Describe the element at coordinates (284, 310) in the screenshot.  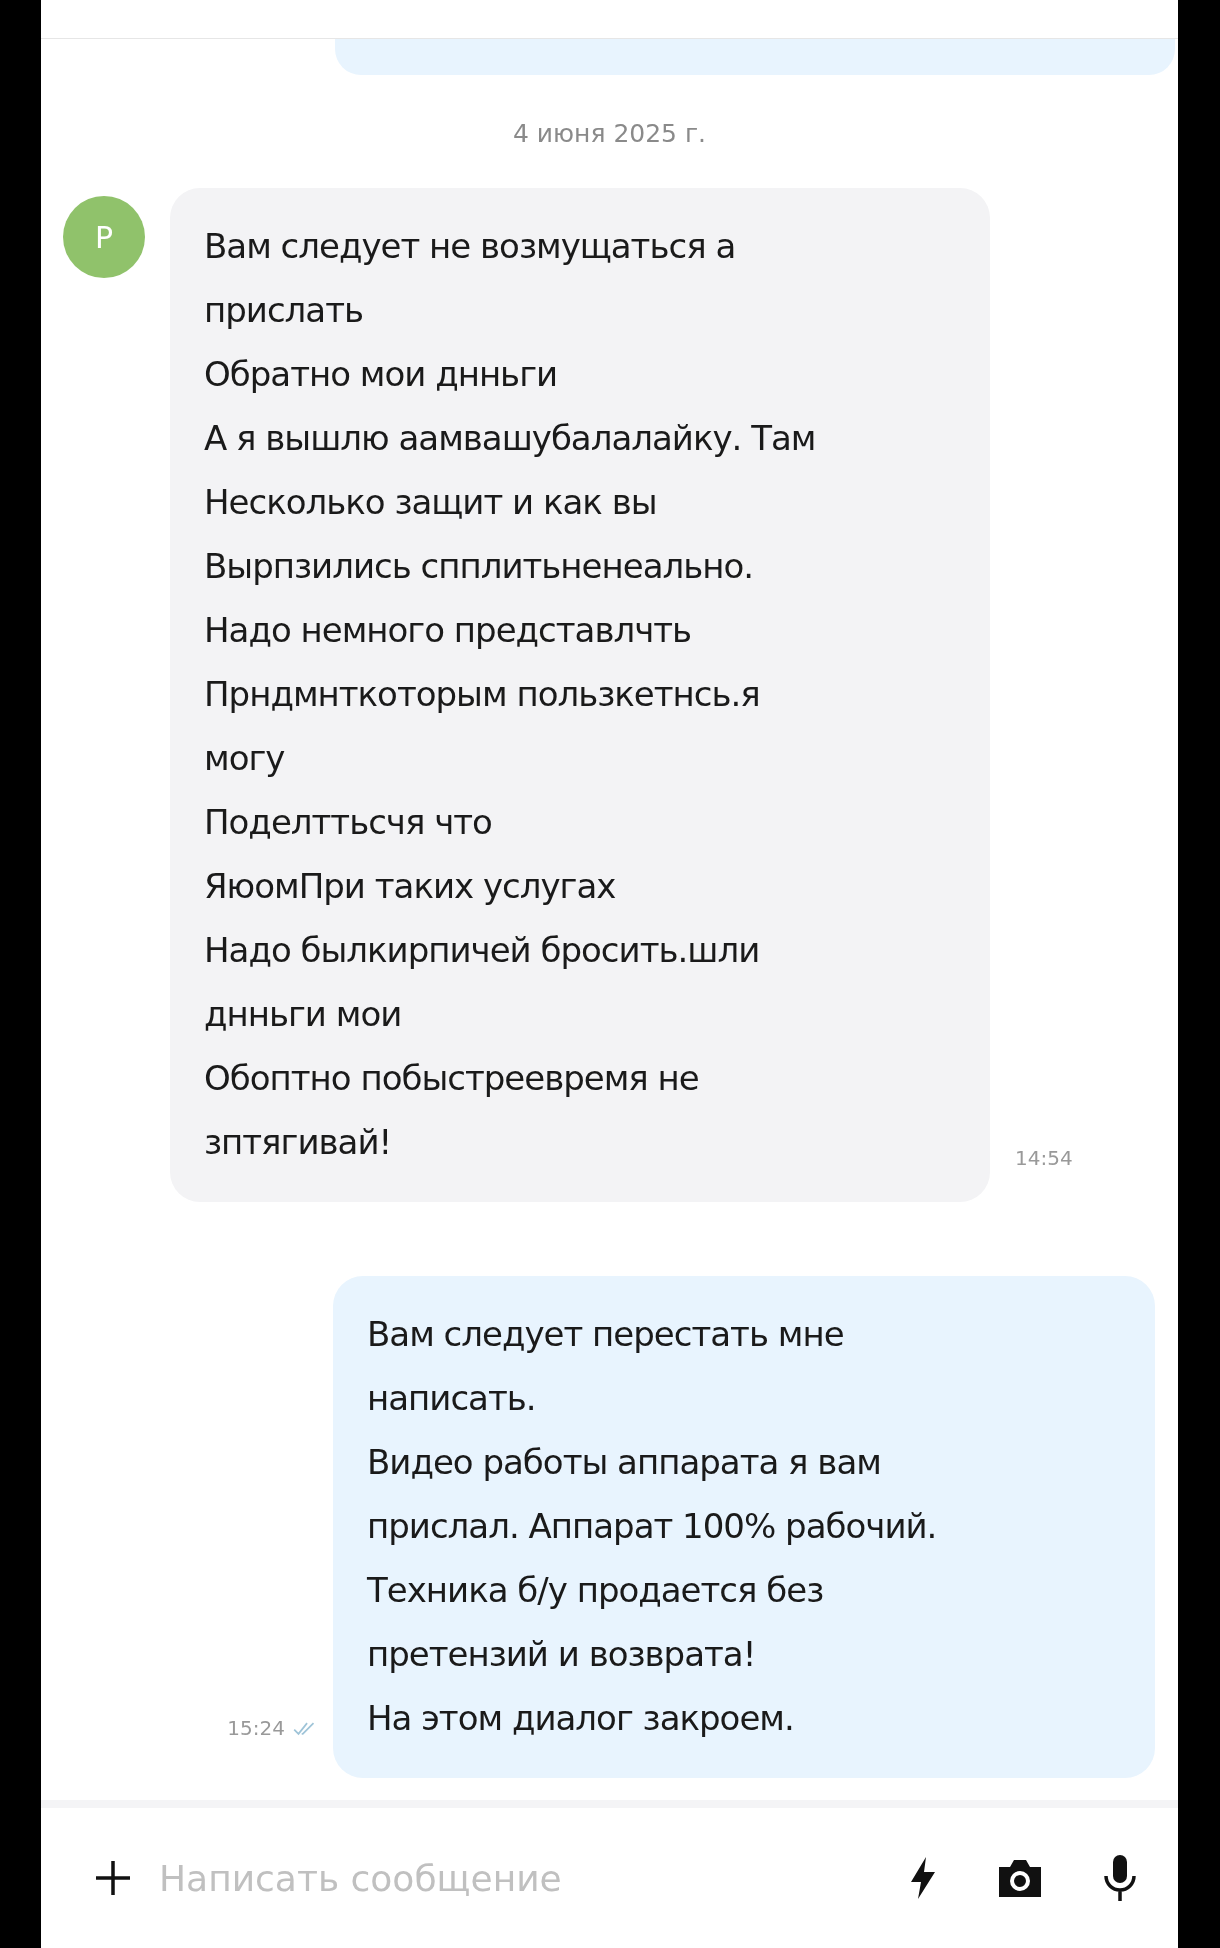
I see `message-line: прислать` at that location.